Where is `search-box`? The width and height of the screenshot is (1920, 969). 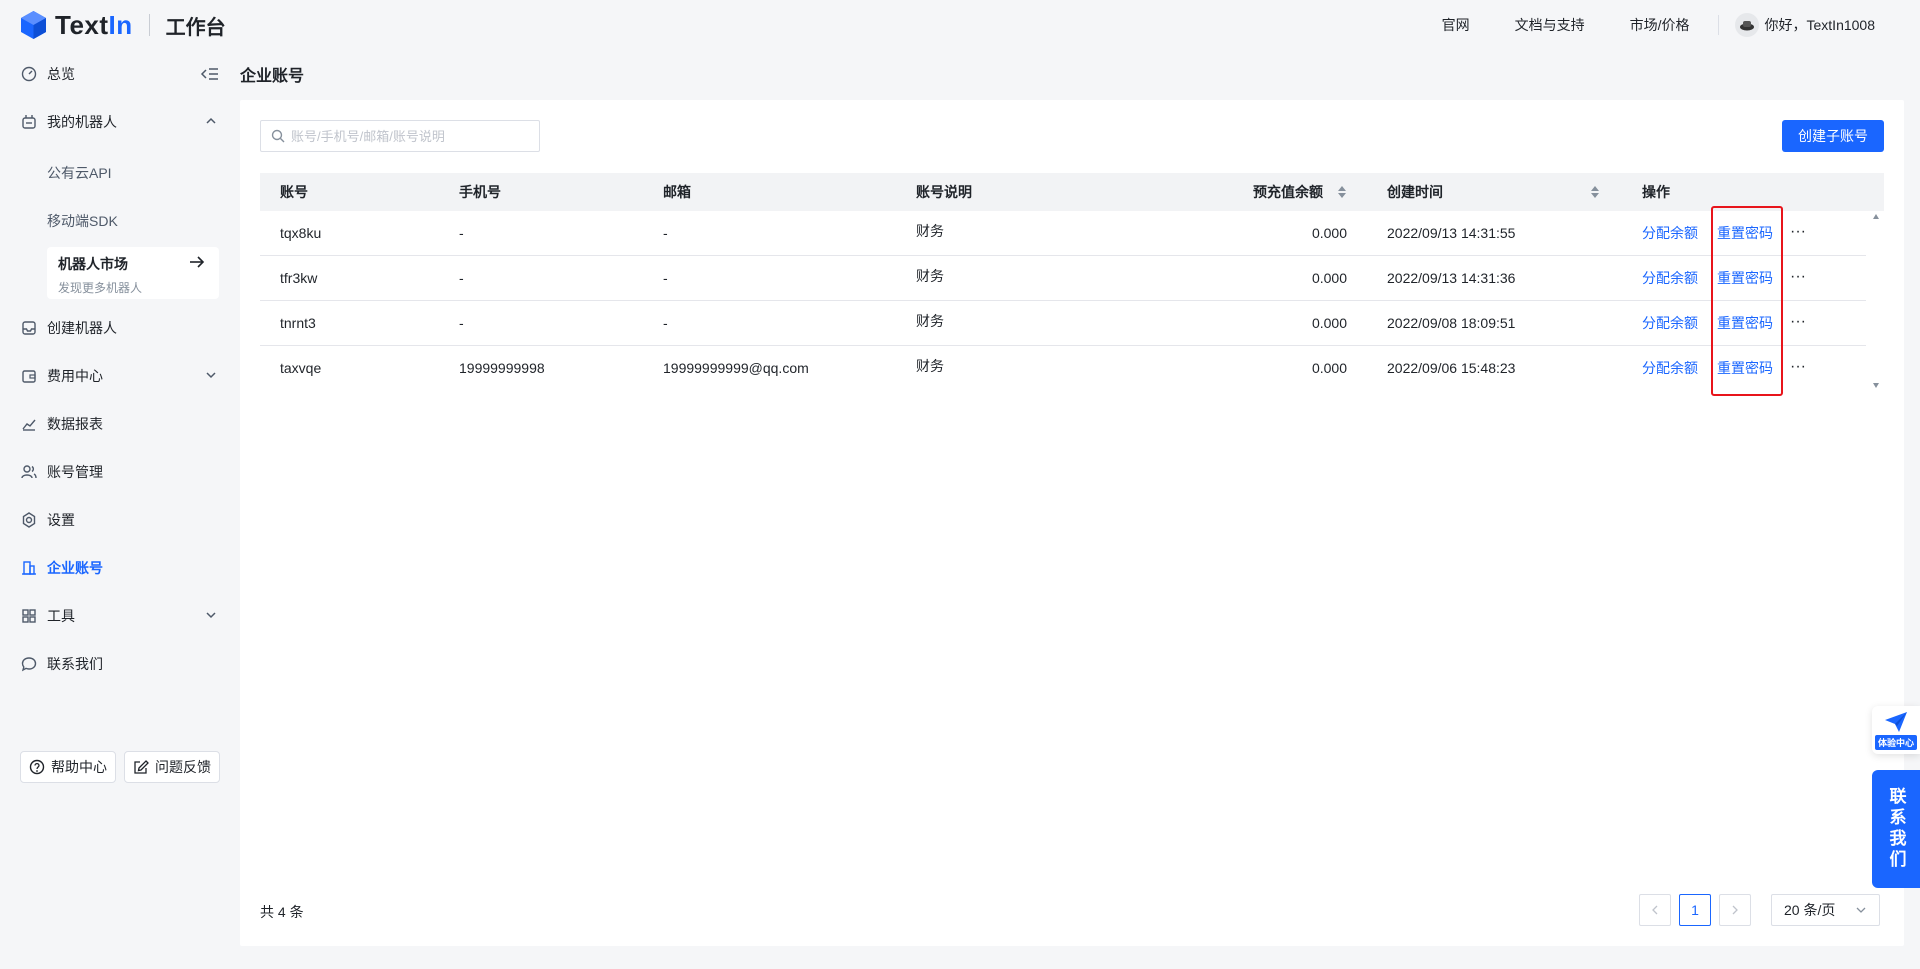
search-box is located at coordinates (400, 136).